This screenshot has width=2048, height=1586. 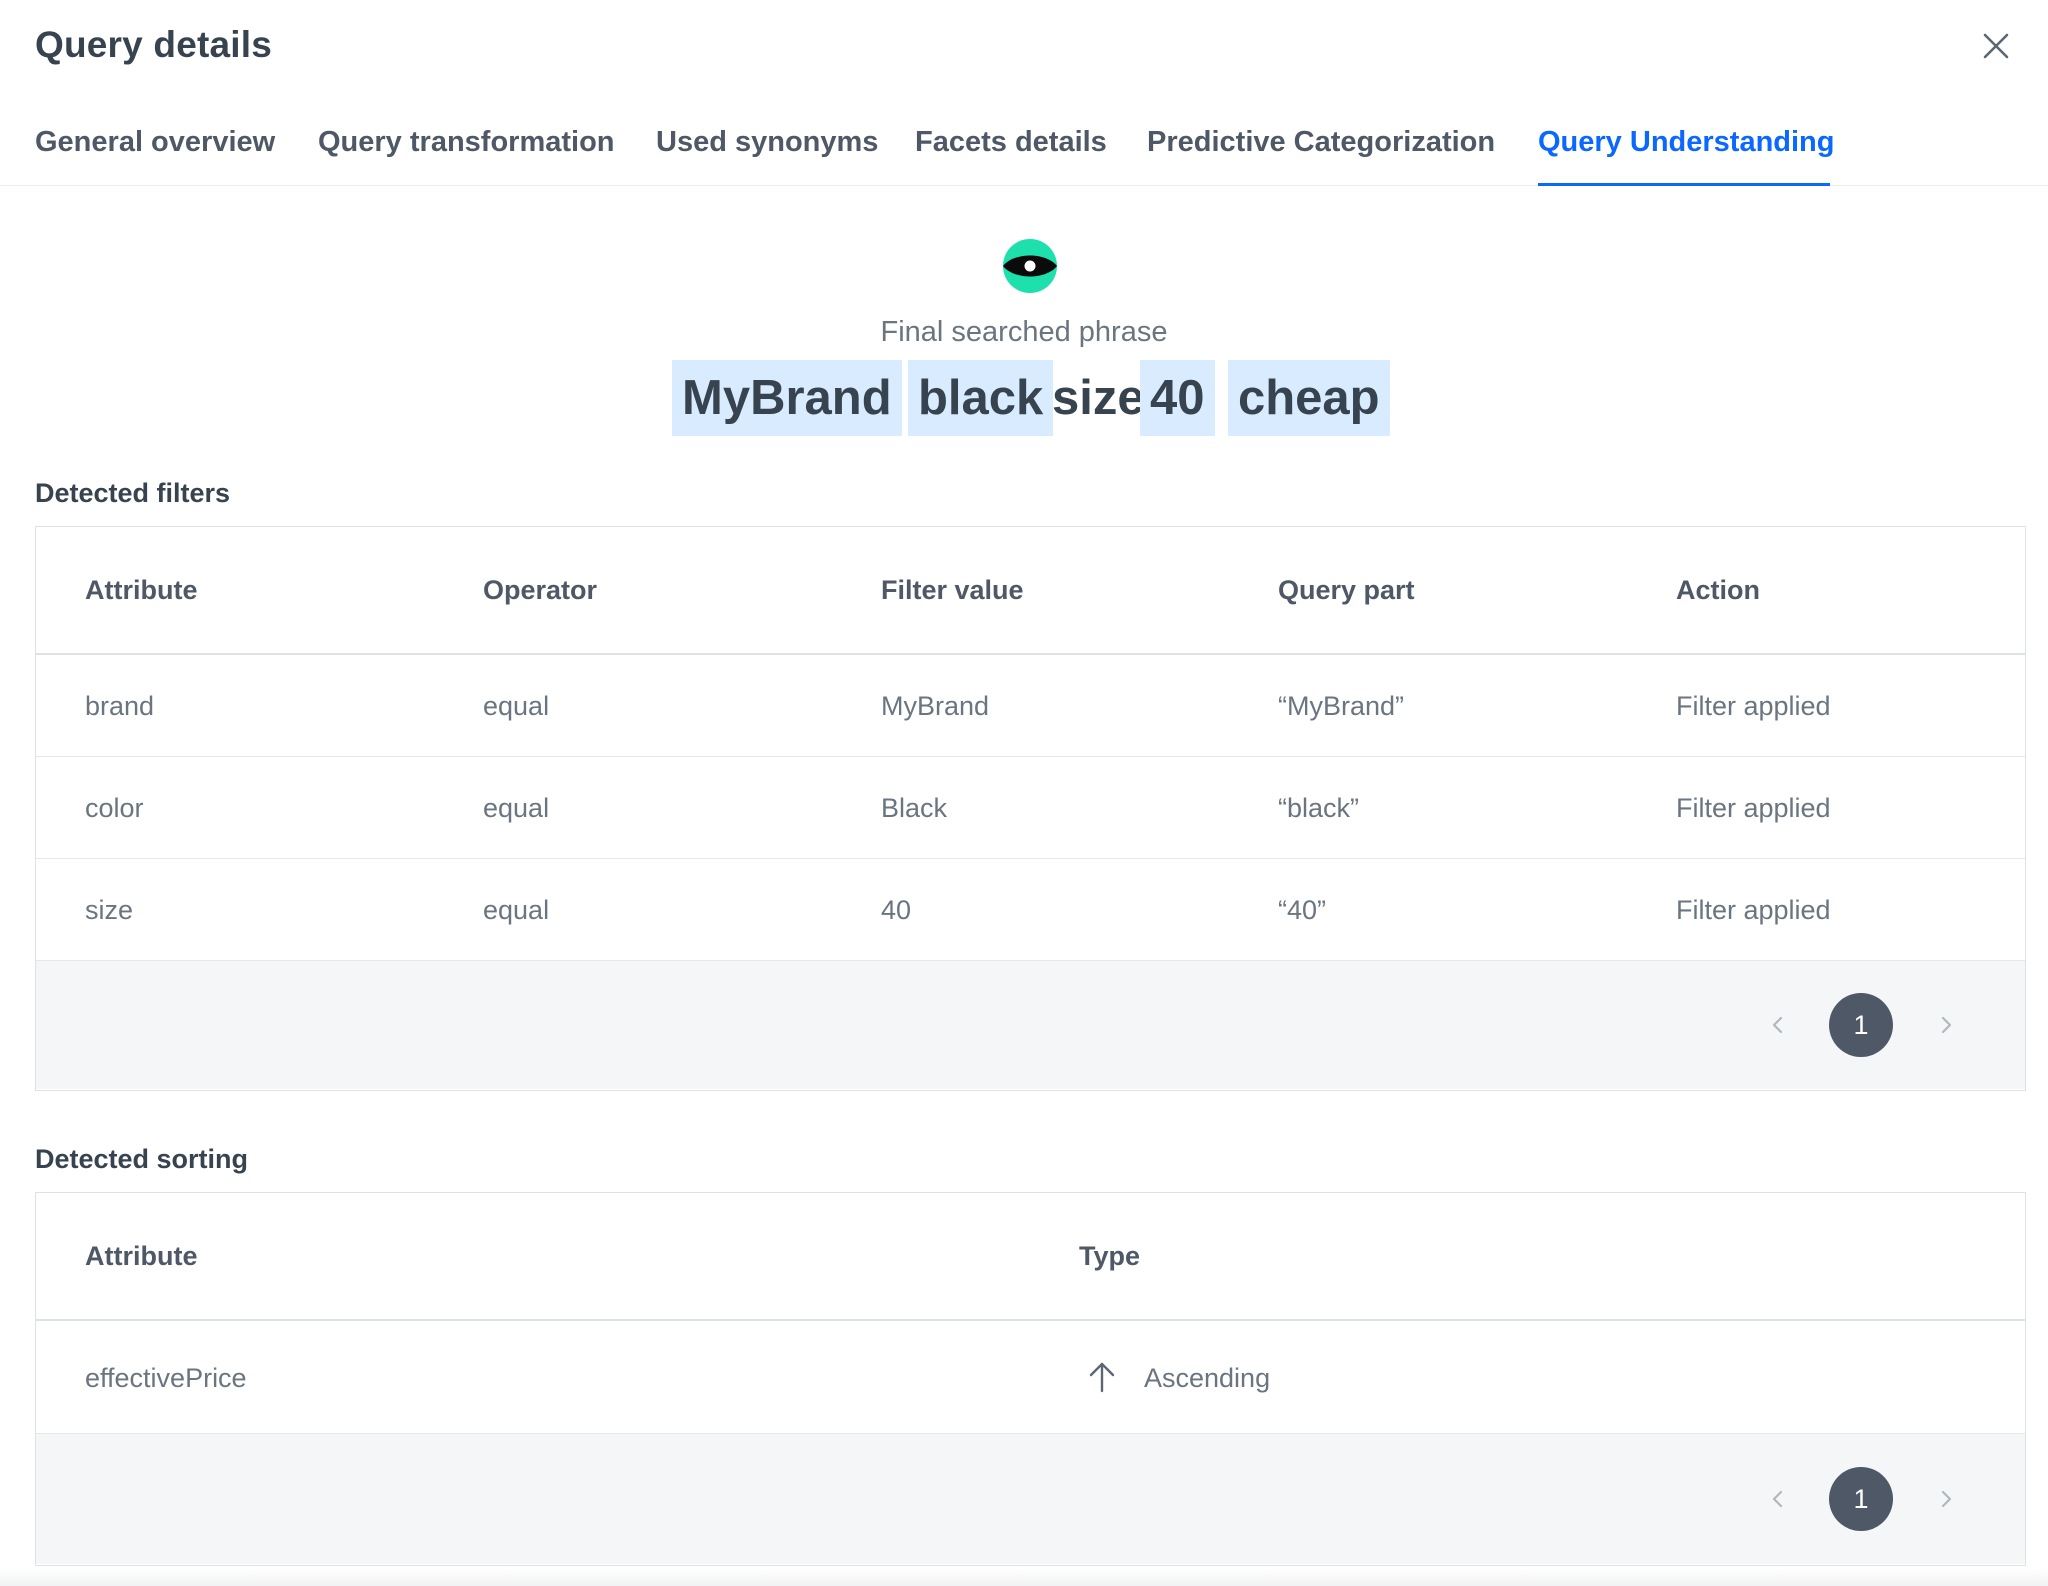 What do you see at coordinates (935, 706) in the screenshot?
I see `table-cell: MyBrand` at bounding box center [935, 706].